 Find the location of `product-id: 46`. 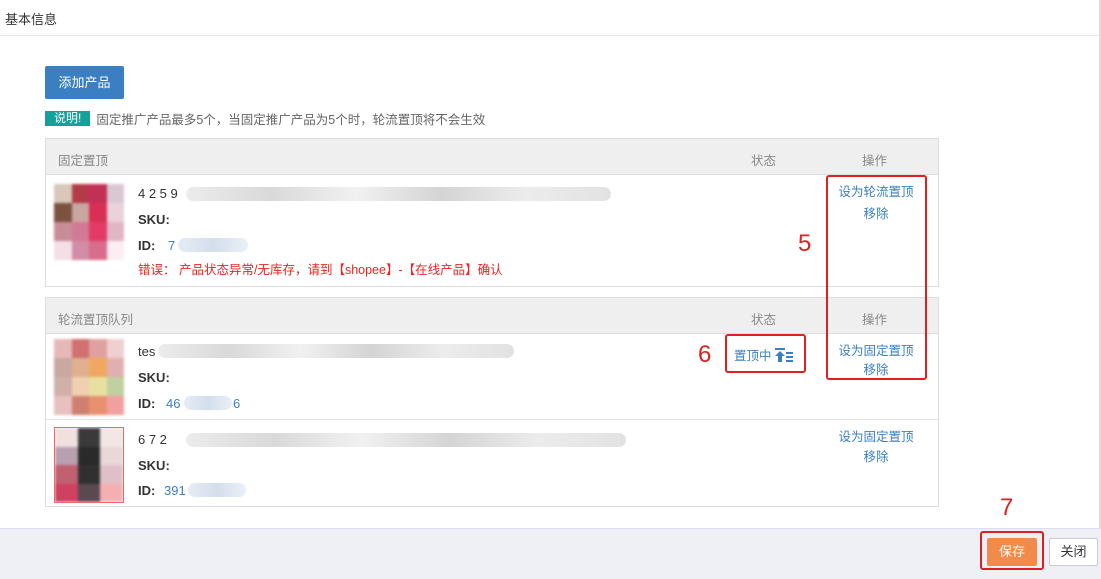

product-id: 46 is located at coordinates (173, 403).